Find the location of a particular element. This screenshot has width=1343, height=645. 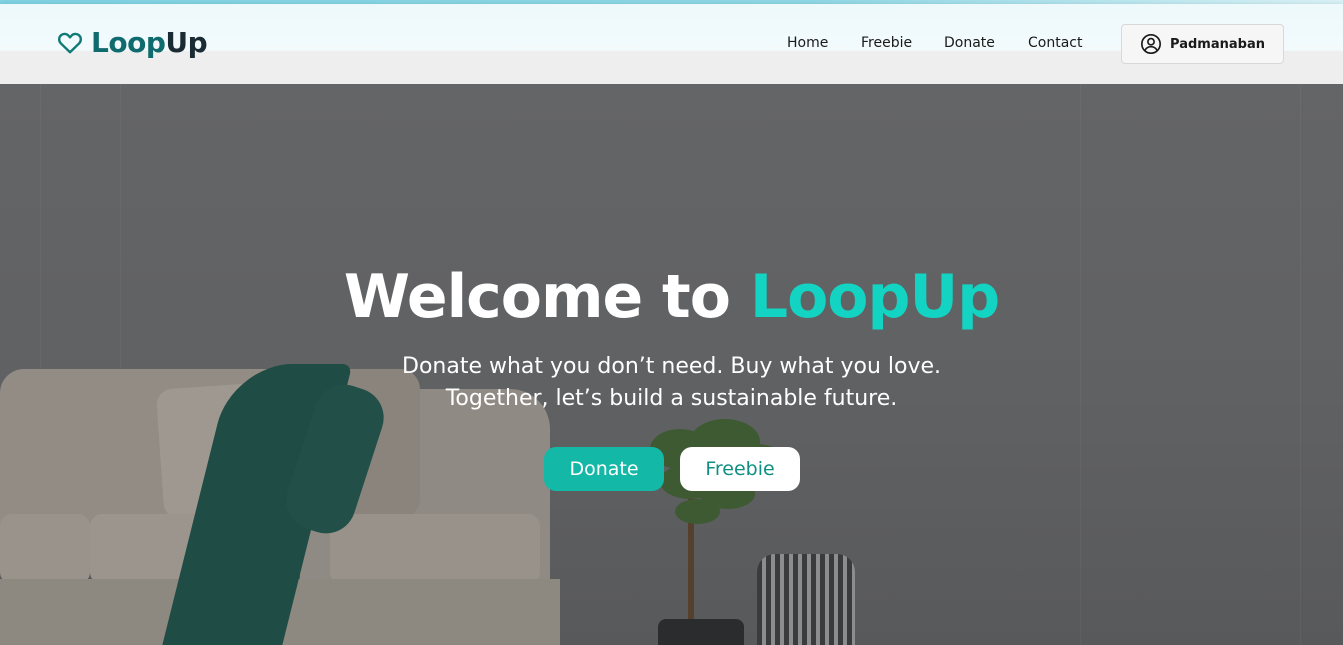

user-profile-button: Padmanaban is located at coordinates (1202, 44).